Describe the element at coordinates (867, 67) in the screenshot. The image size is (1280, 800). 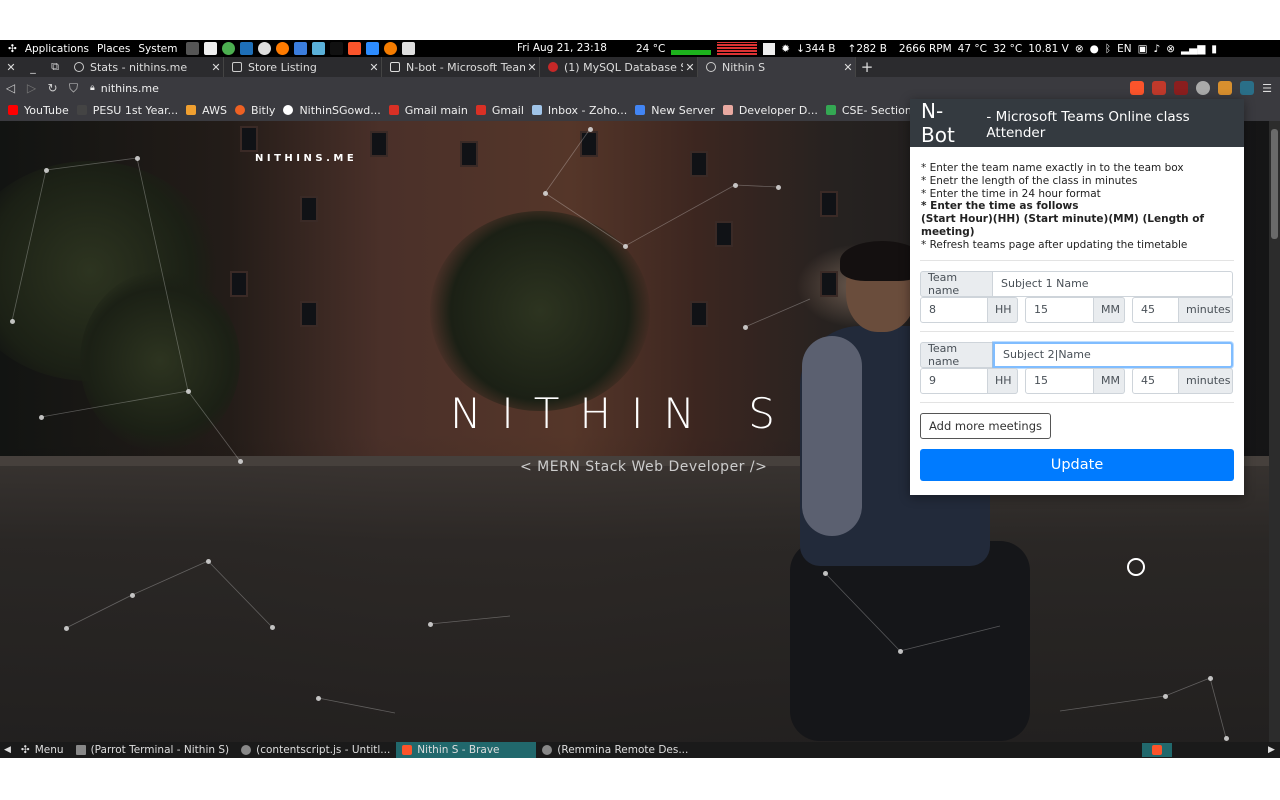
I see `new-tab-button: +` at that location.